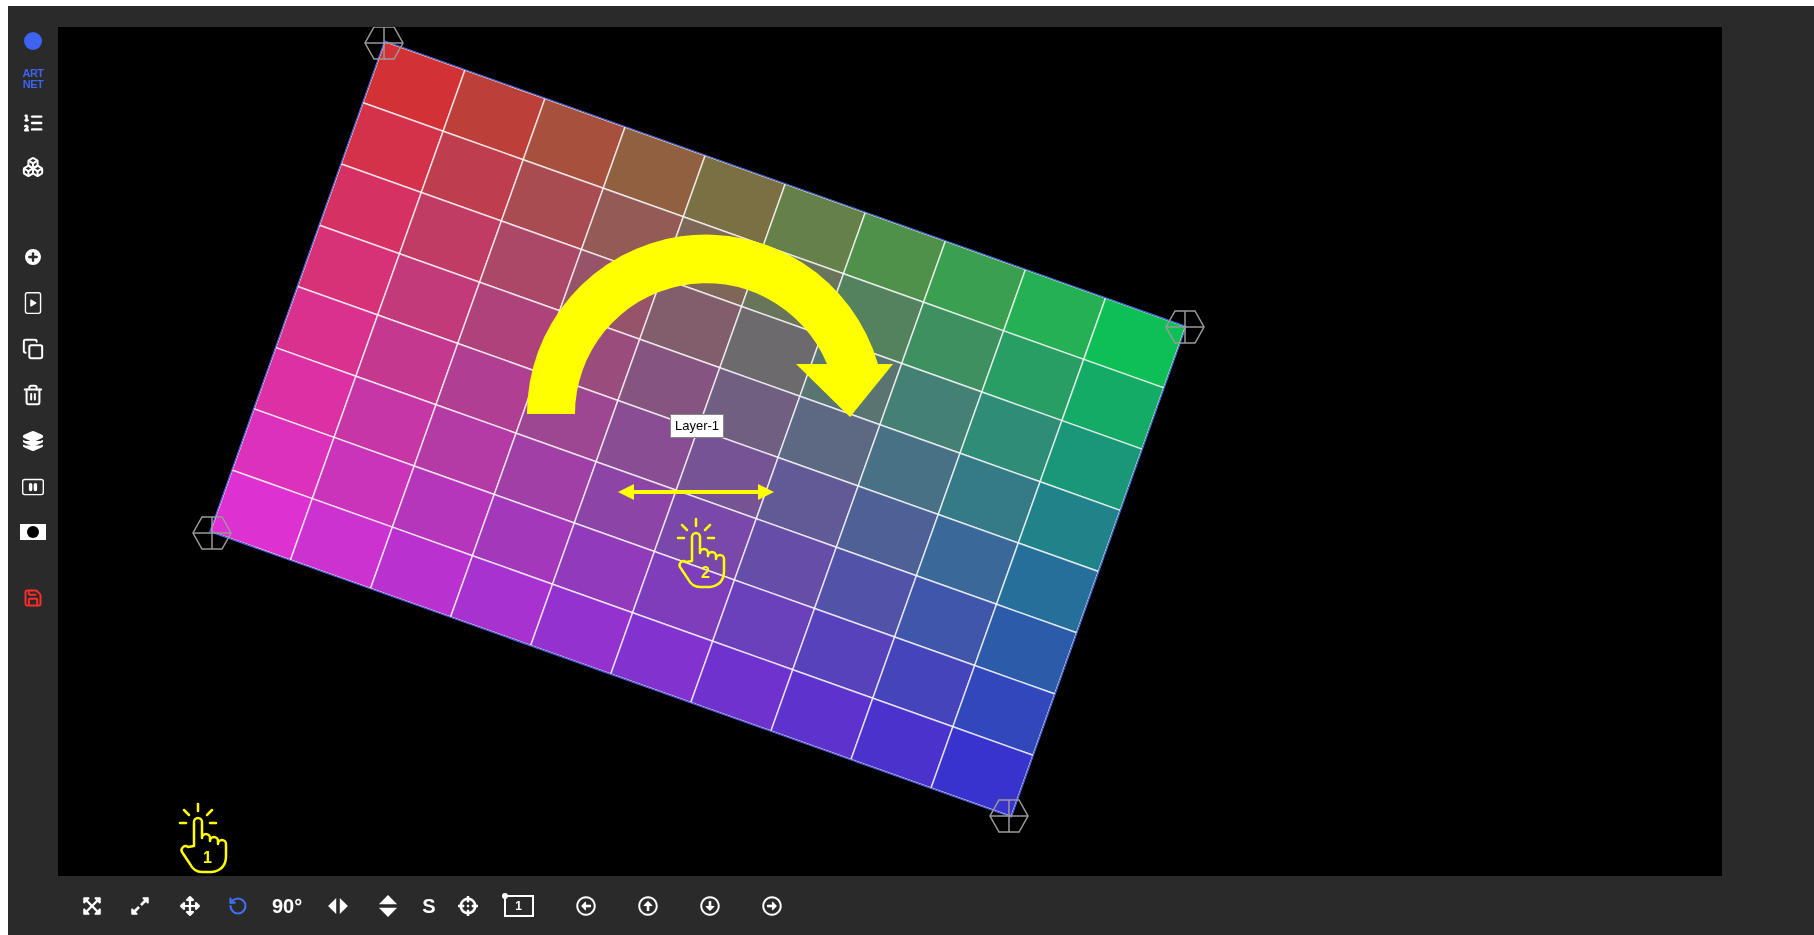 This screenshot has width=1814, height=935. I want to click on ordered-list-icon, so click(33, 123).